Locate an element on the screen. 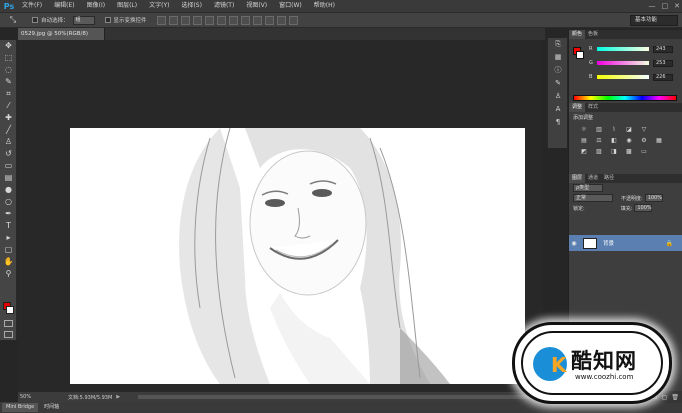  photo-filter-icon: ◉ is located at coordinates (629, 140).